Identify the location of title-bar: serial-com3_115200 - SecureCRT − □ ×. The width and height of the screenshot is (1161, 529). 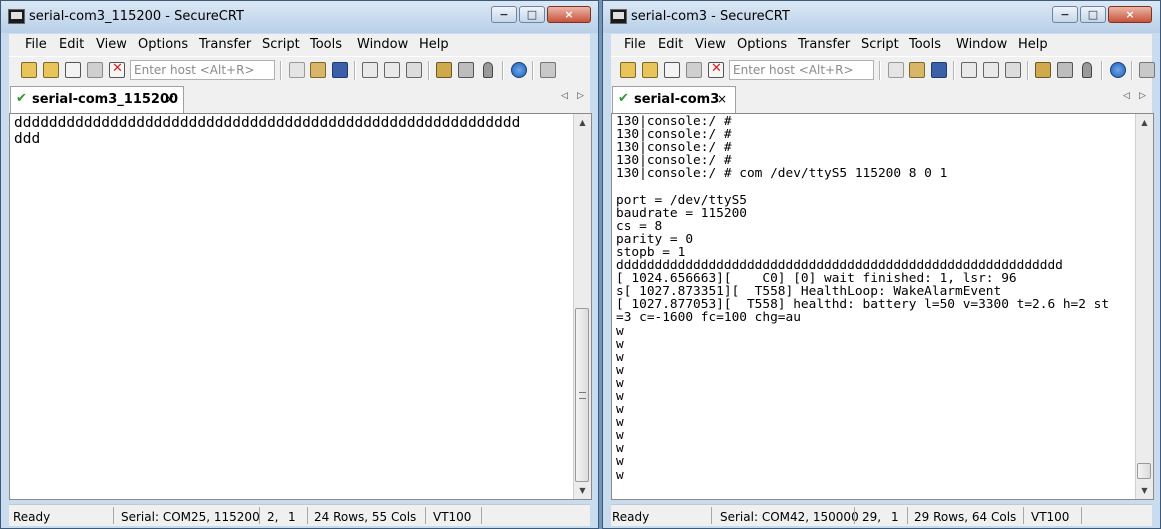
(299, 17).